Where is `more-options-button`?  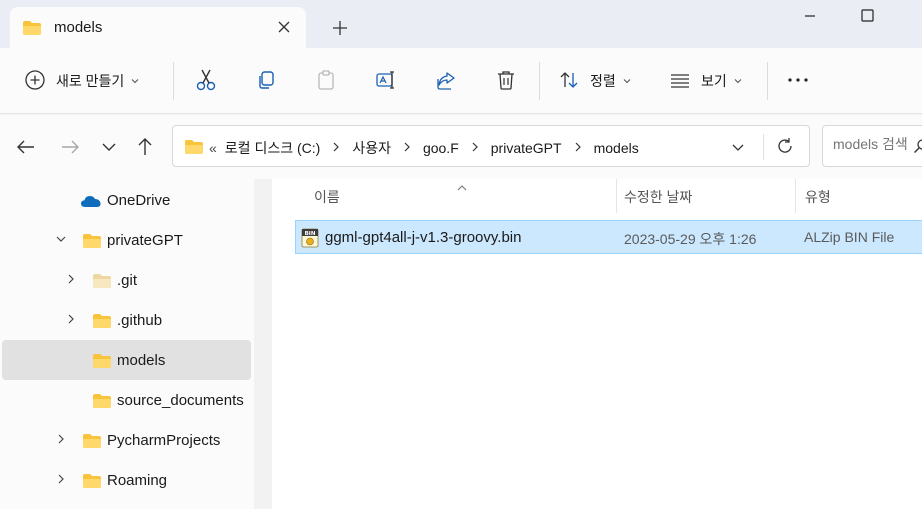
more-options-button is located at coordinates (798, 81).